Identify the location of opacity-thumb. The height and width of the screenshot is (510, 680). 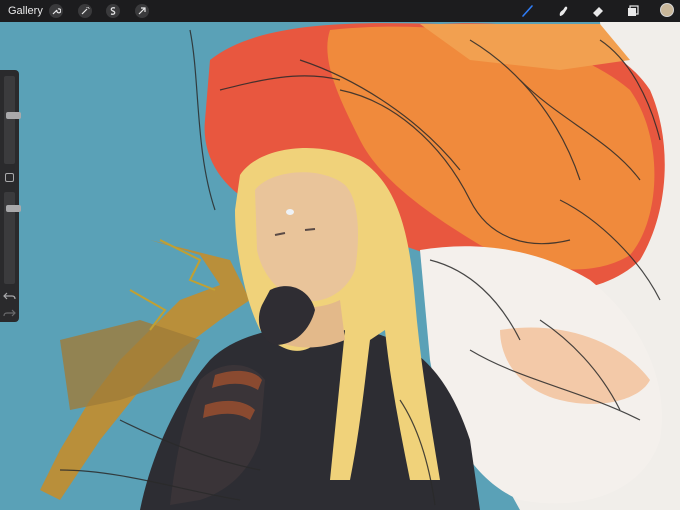
(13, 208).